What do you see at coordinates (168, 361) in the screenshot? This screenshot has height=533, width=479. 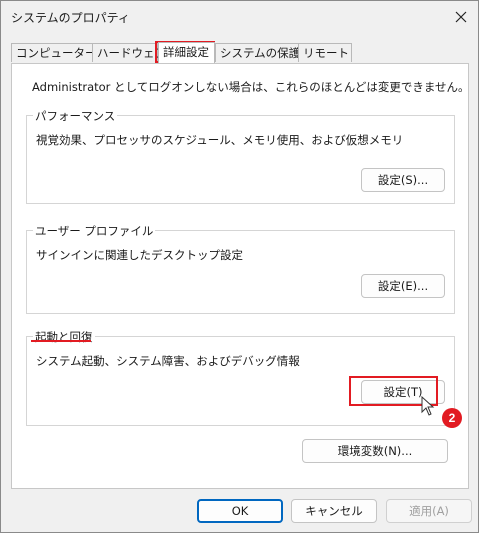 I see `startup-recovery-description: システム起動、システム障害、およびデバッグ情報` at bounding box center [168, 361].